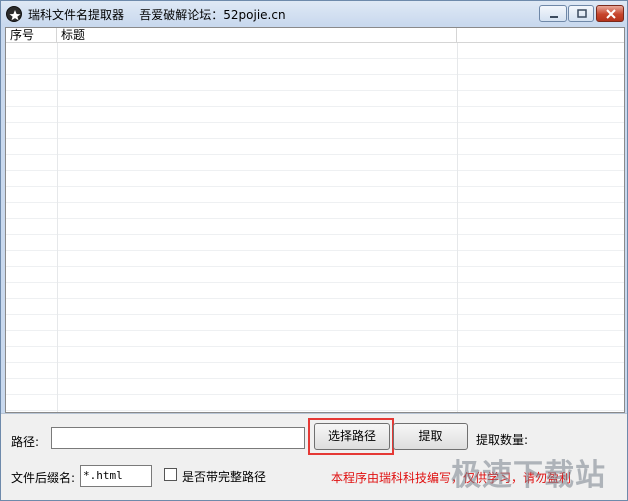 The height and width of the screenshot is (501, 628). Describe the element at coordinates (43, 478) in the screenshot. I see `extension-label: 文件后缀名:` at that location.